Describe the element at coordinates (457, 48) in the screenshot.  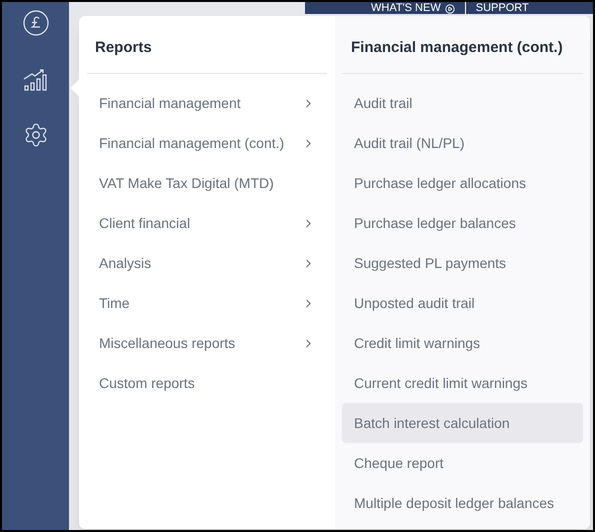
I see `submenu-heading: Financial management (cont.)` at that location.